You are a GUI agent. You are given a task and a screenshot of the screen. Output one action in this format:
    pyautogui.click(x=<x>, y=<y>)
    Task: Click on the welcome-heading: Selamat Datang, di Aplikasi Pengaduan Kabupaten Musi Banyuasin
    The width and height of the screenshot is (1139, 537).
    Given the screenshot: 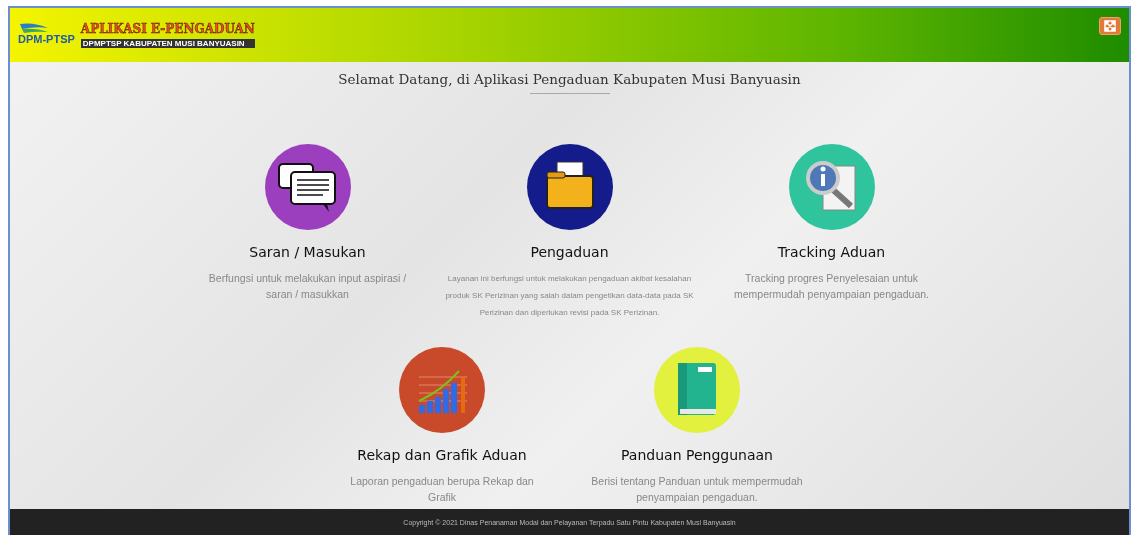 What is the action you would take?
    pyautogui.click(x=569, y=79)
    